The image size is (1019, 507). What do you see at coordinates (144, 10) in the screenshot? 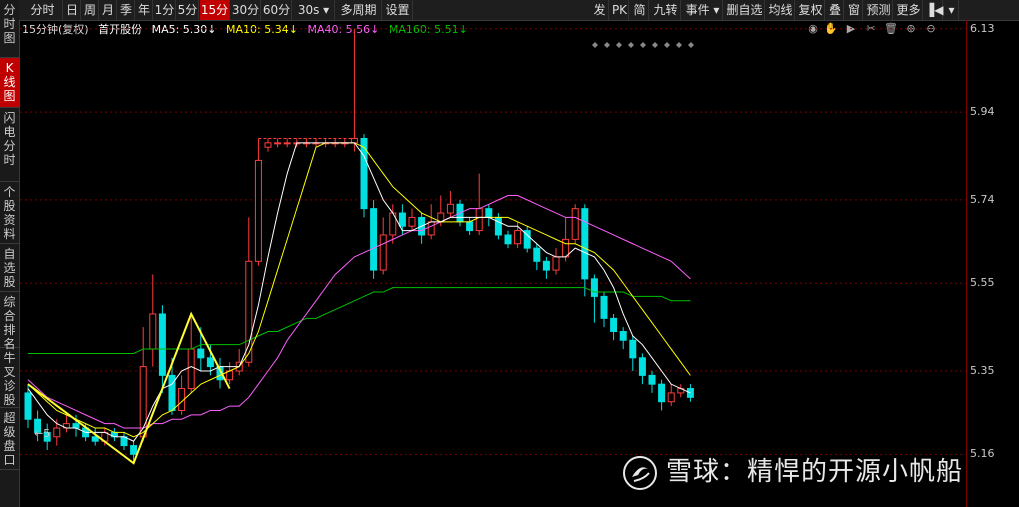
I see `period-button-5: 年` at bounding box center [144, 10].